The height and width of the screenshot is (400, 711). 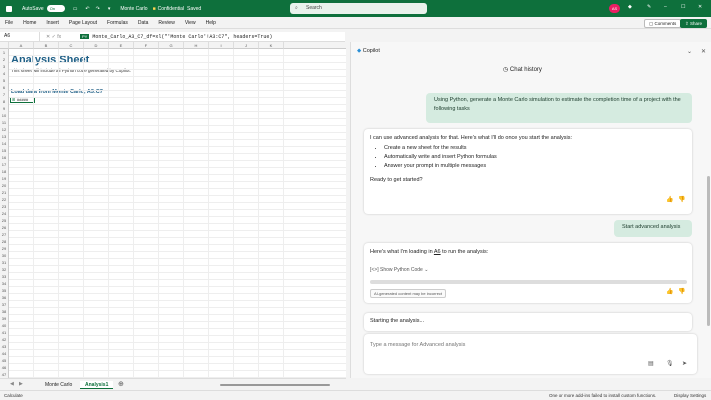 I want to click on saved-state: Saved, so click(x=194, y=9).